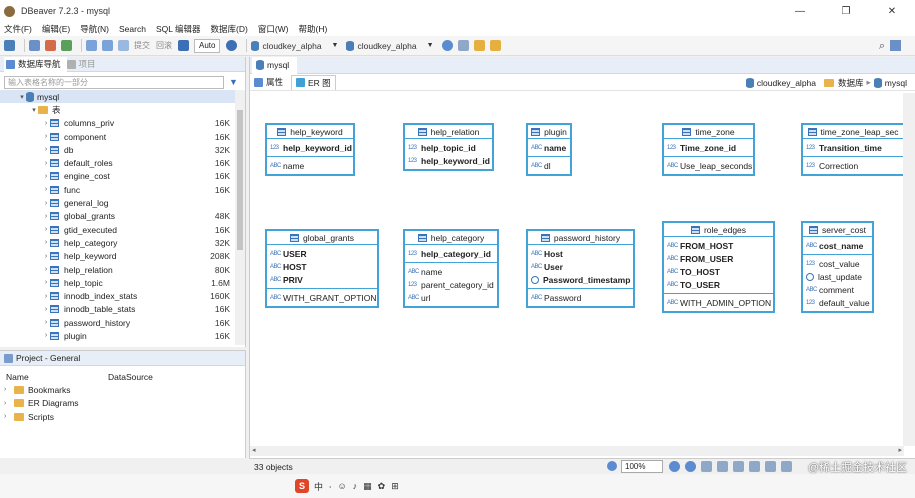 This screenshot has height=498, width=915. I want to click on ime-voice-icon: ♪, so click(355, 486).